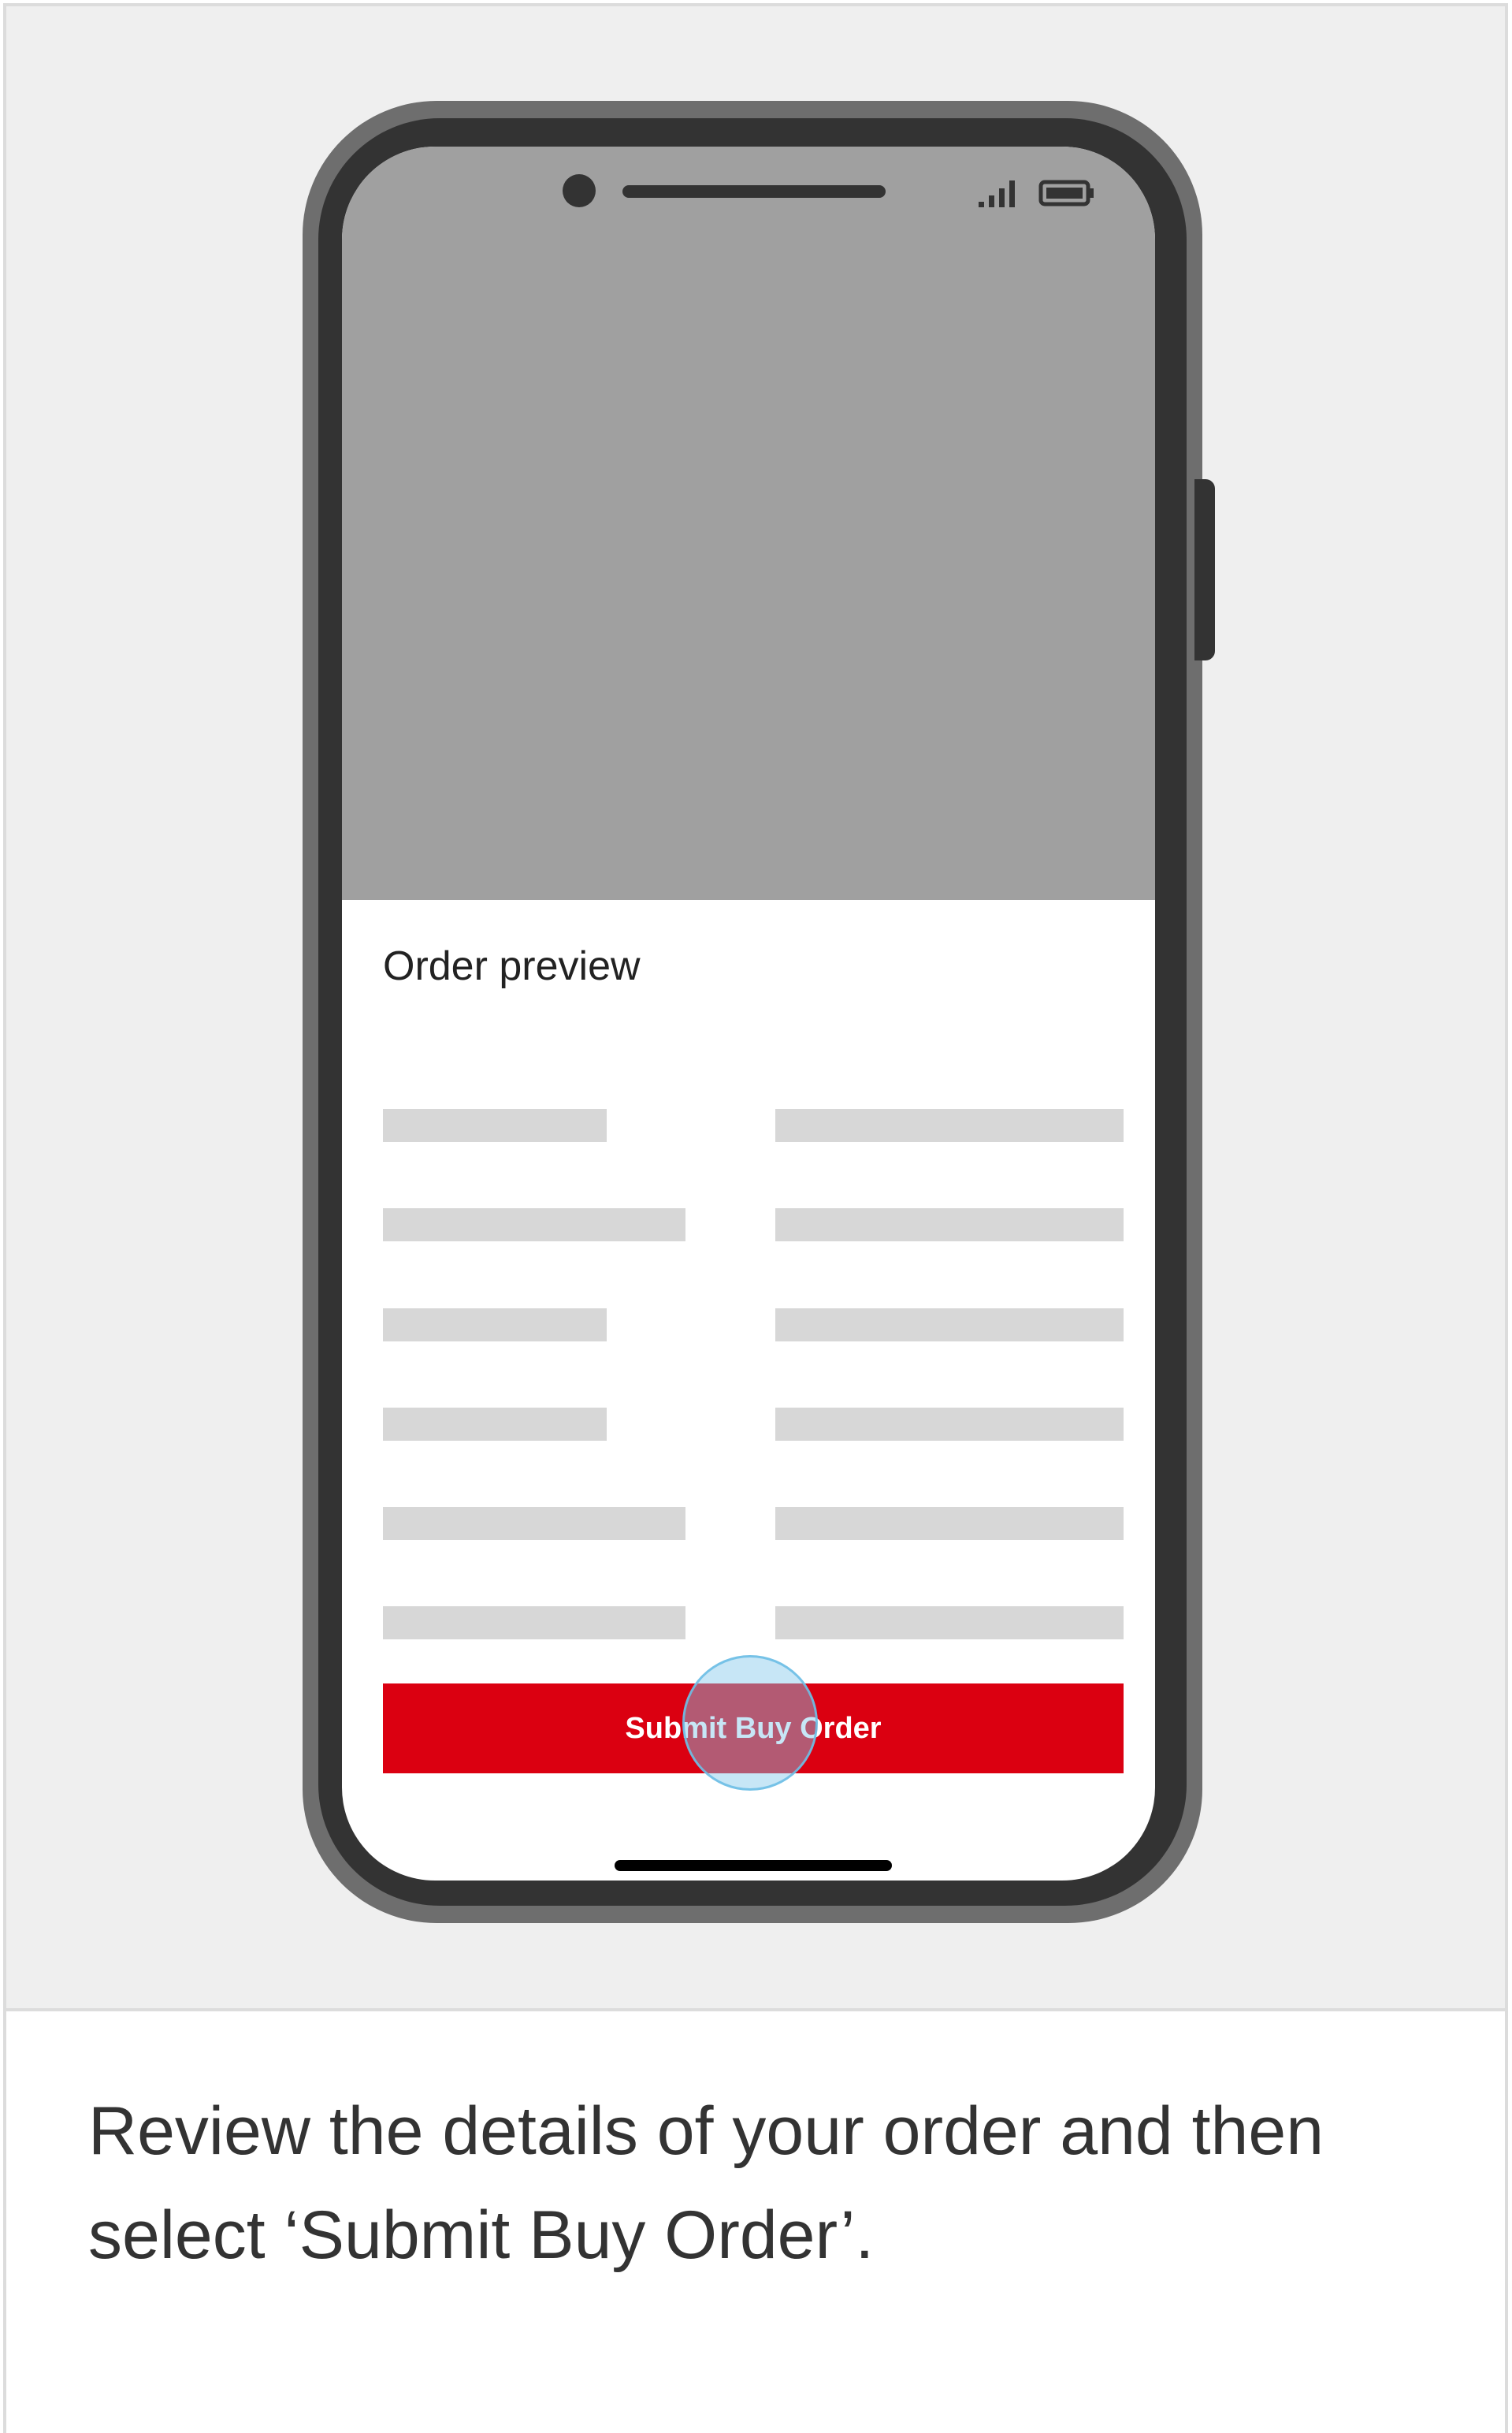  I want to click on tap-indicator, so click(750, 1723).